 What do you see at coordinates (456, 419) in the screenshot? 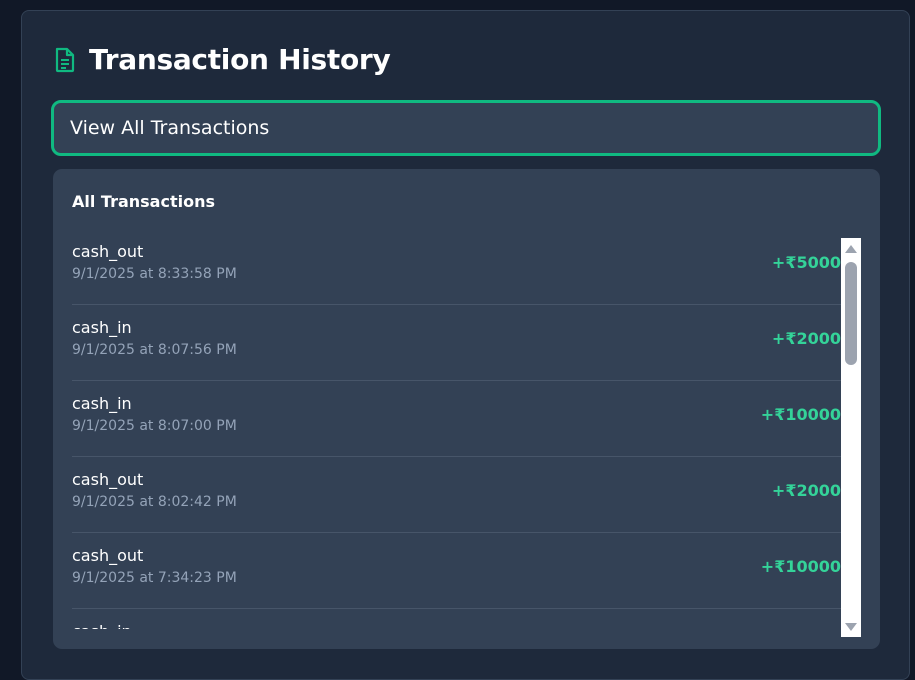
I see `transaction-row: cash_in 9/1/2025 at 8:07:00 PM +₹10000` at bounding box center [456, 419].